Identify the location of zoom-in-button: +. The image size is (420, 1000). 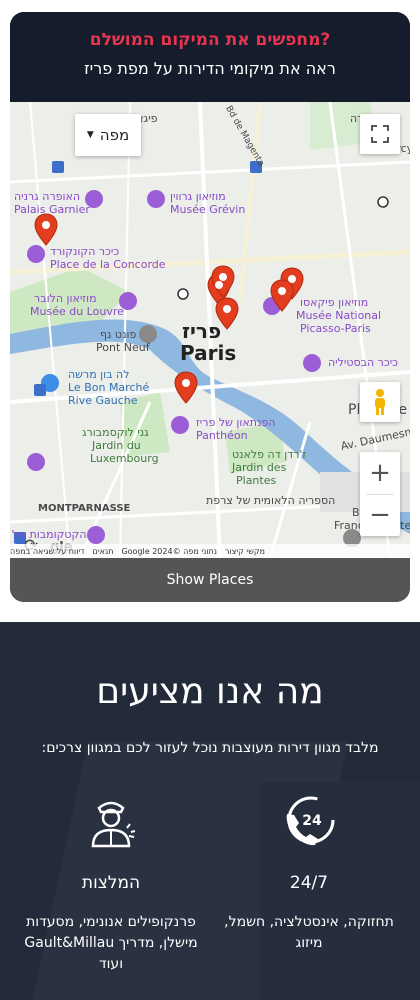
(380, 473).